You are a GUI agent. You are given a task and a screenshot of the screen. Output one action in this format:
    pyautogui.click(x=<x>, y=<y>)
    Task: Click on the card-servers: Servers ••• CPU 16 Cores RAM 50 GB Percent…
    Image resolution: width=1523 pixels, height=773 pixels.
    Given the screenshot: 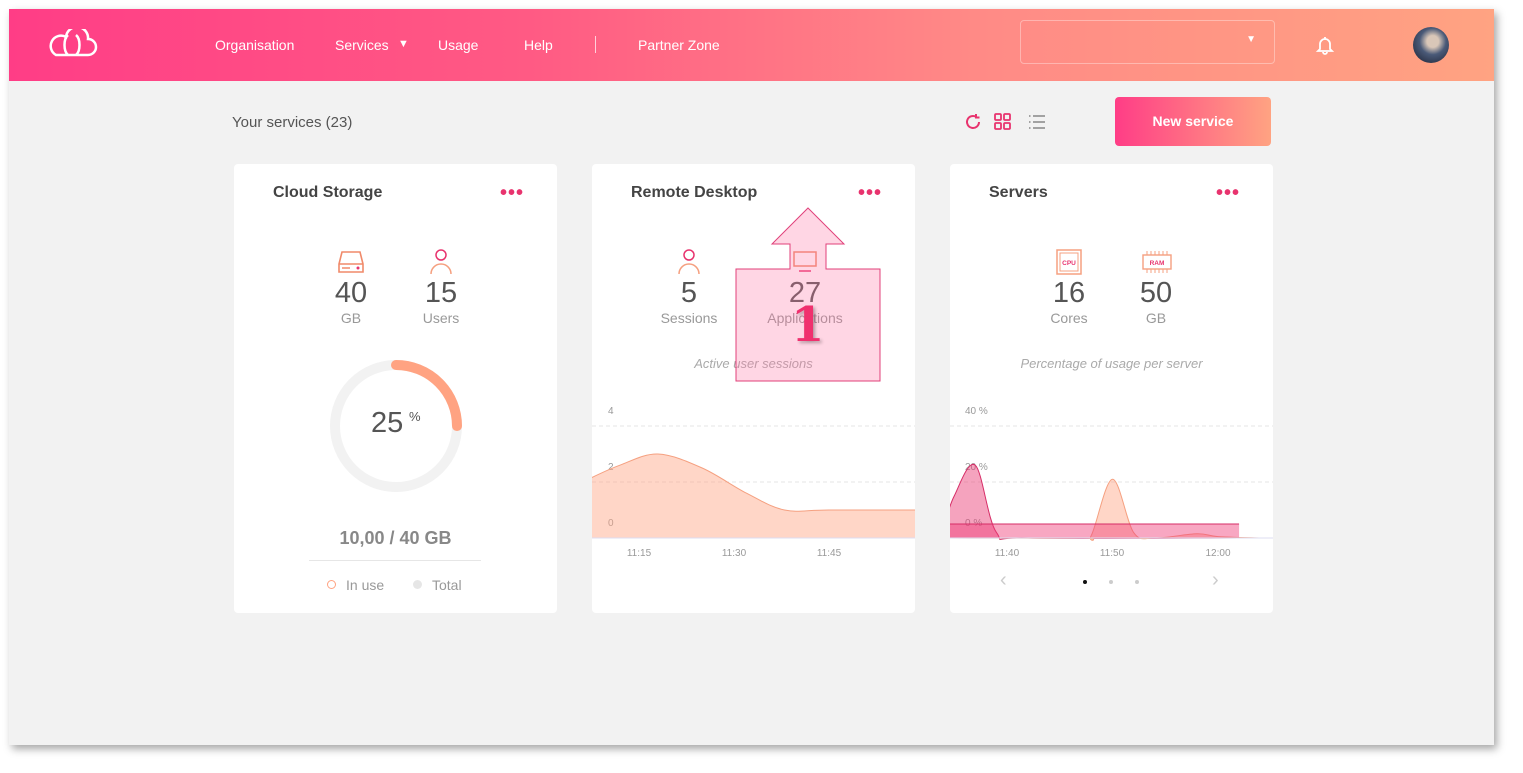 What is the action you would take?
    pyautogui.click(x=1111, y=388)
    